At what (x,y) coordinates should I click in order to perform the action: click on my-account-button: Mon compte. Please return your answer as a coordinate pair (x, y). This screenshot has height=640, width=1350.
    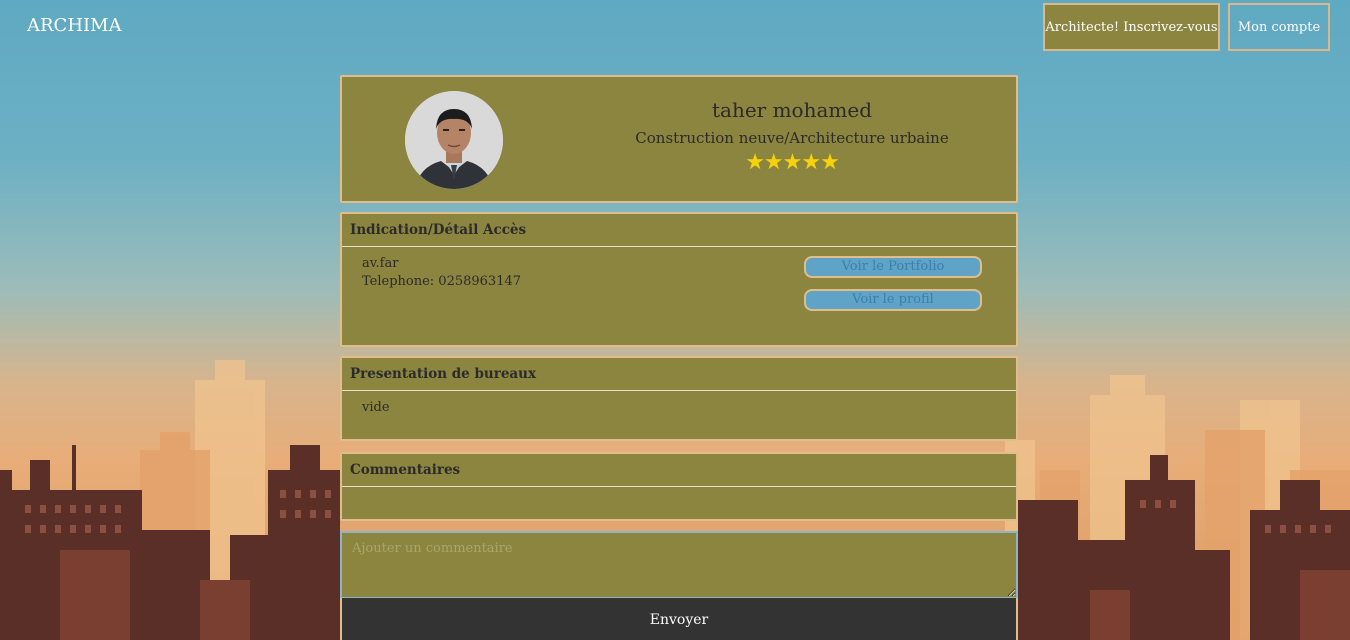
    Looking at the image, I should click on (1279, 27).